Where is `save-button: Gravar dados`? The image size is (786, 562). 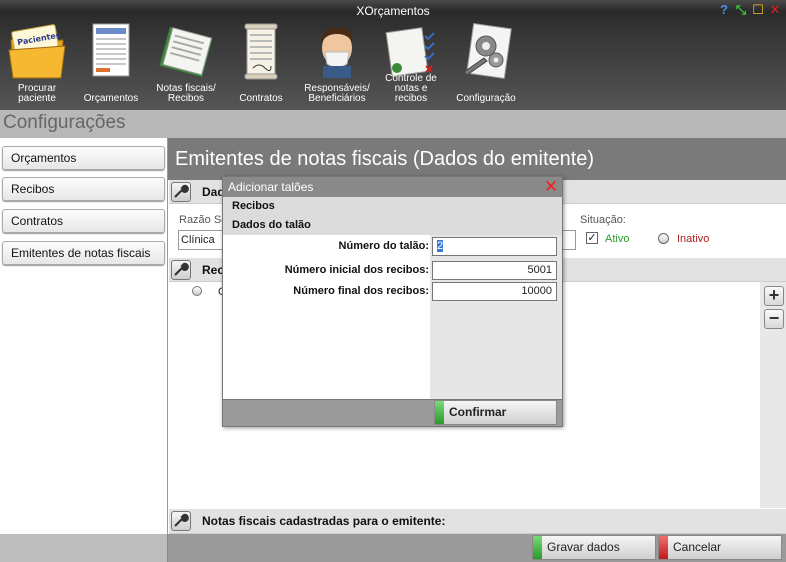
save-button: Gravar dados is located at coordinates (594, 547).